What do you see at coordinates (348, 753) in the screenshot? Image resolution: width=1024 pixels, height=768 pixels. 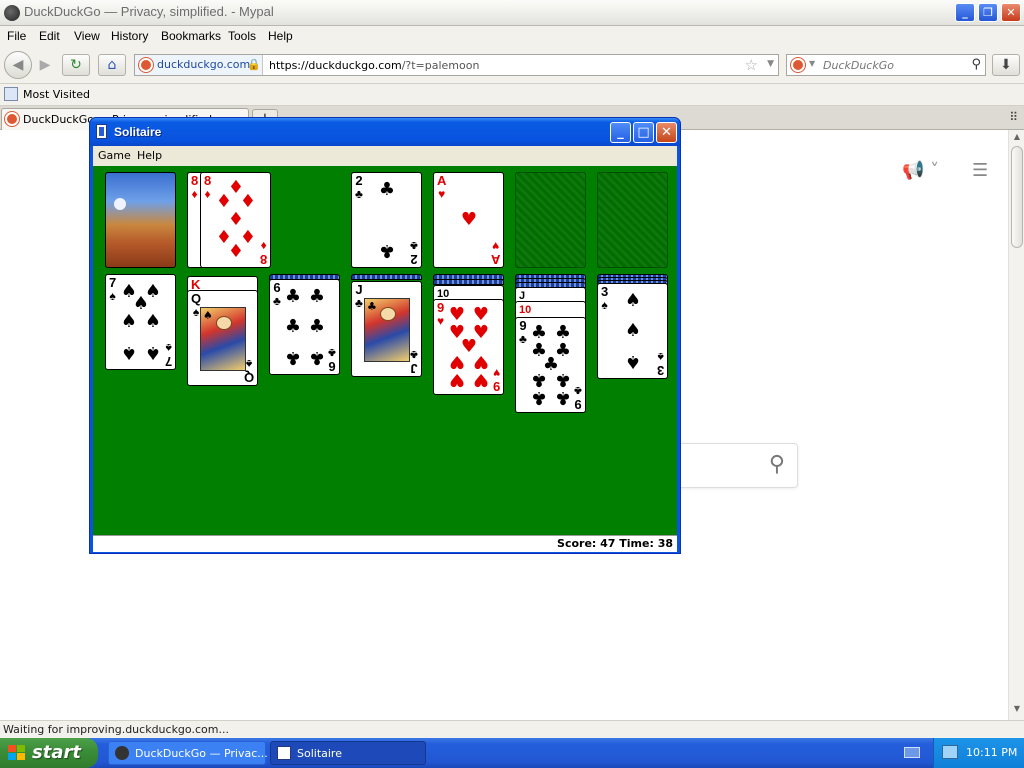 I see `taskbar-item-solitaire: Solitaire` at bounding box center [348, 753].